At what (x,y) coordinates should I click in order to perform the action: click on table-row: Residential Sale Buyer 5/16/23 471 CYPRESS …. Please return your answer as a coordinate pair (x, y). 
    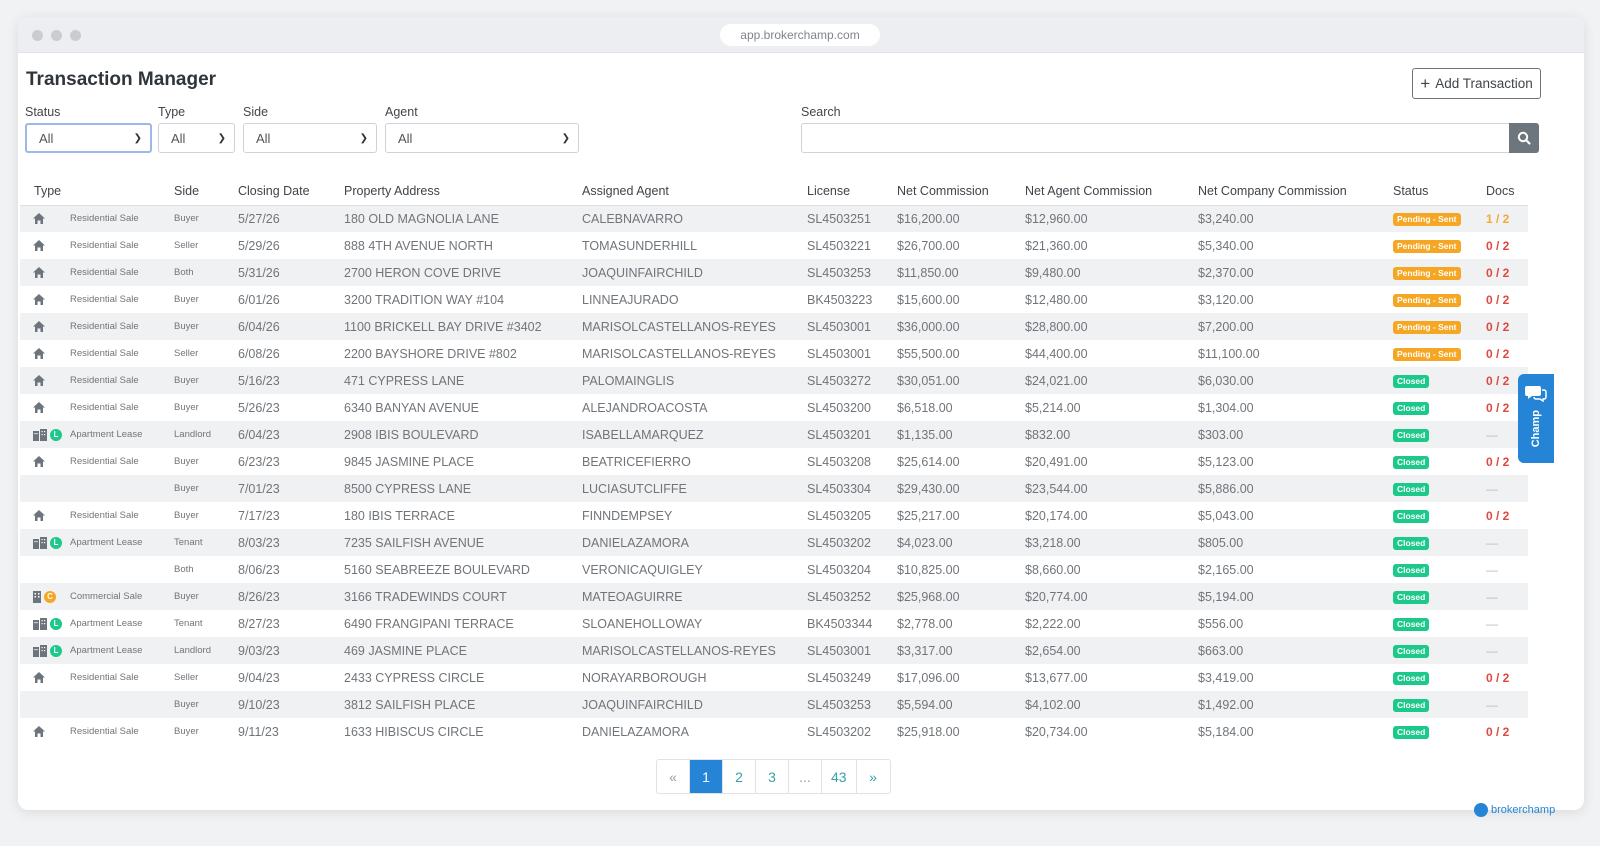
    Looking at the image, I should click on (774, 380).